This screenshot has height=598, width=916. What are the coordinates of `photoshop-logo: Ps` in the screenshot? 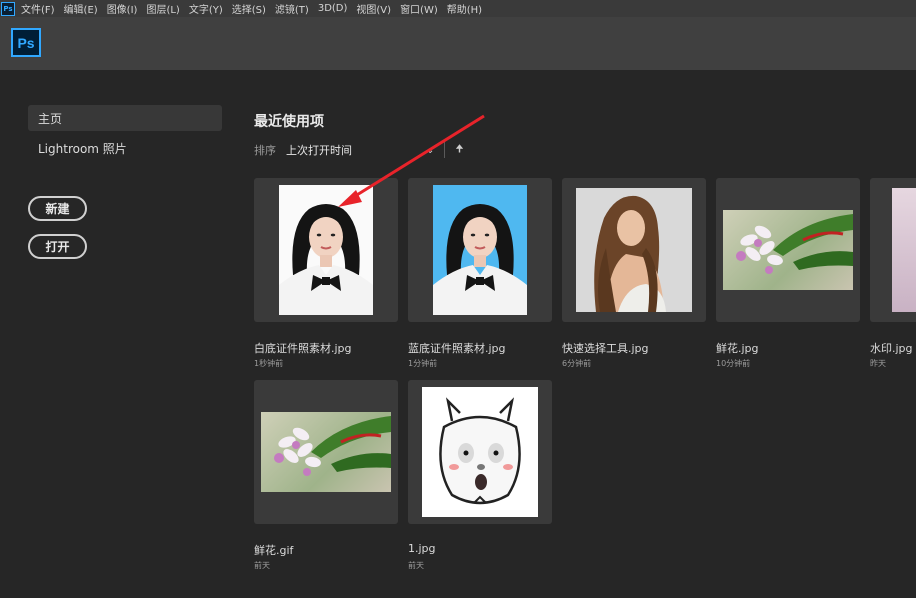 It's located at (26, 42).